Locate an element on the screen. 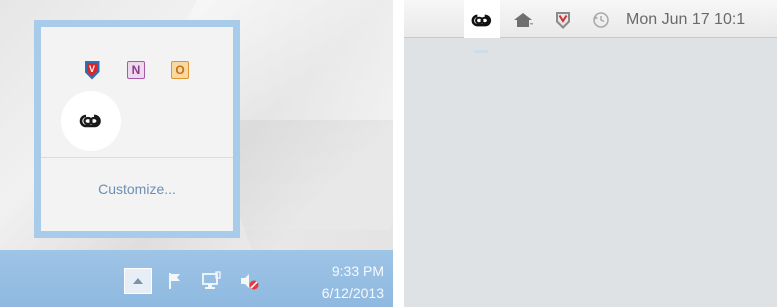 Image resolution: width=777 pixels, height=307 pixels. office-icon: O is located at coordinates (180, 70).